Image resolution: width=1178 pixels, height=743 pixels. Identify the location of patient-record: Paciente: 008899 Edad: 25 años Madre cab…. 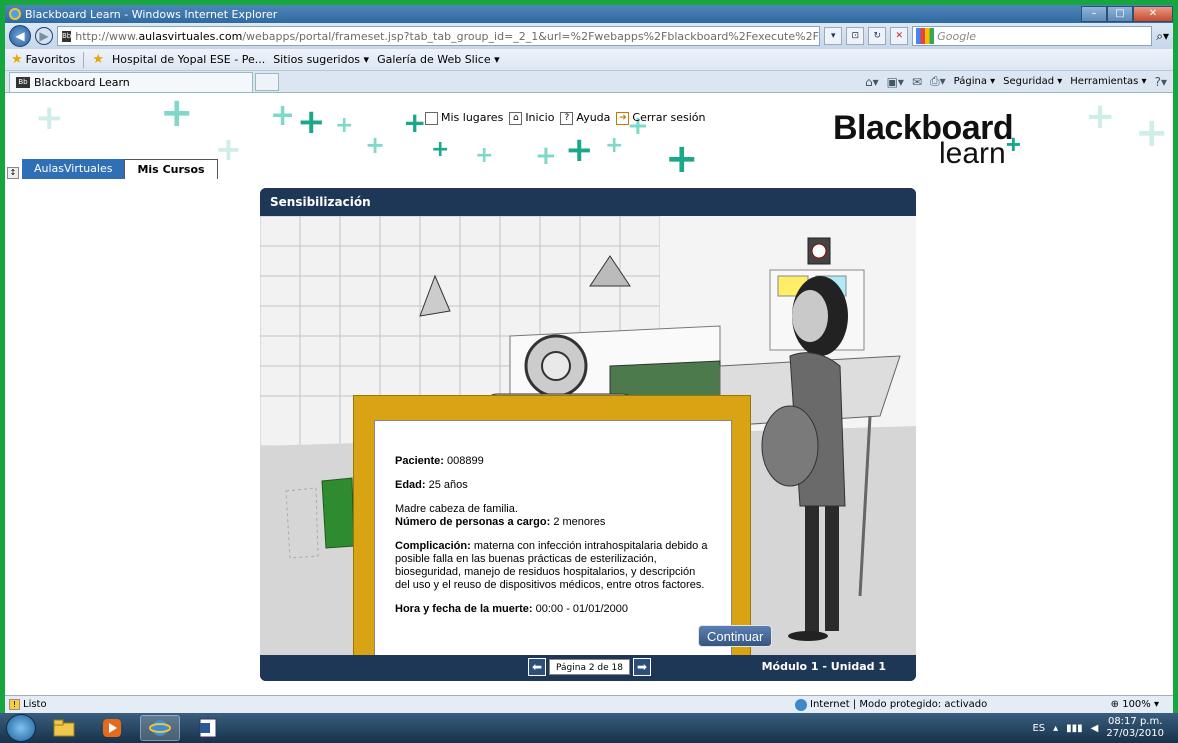
(553, 537).